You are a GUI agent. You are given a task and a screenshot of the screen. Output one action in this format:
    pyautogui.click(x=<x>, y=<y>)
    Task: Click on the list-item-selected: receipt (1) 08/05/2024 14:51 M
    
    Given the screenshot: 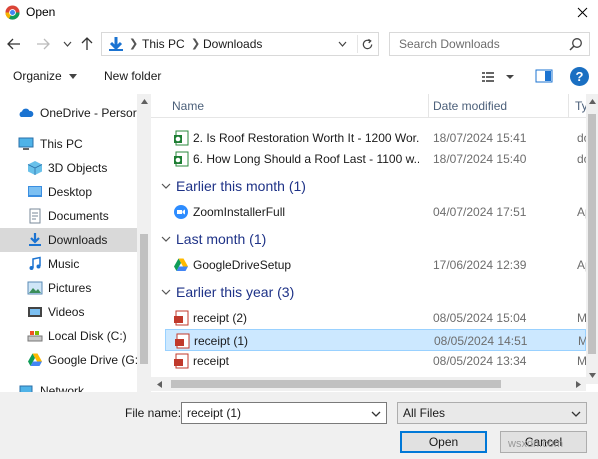 What is the action you would take?
    pyautogui.click(x=375, y=340)
    